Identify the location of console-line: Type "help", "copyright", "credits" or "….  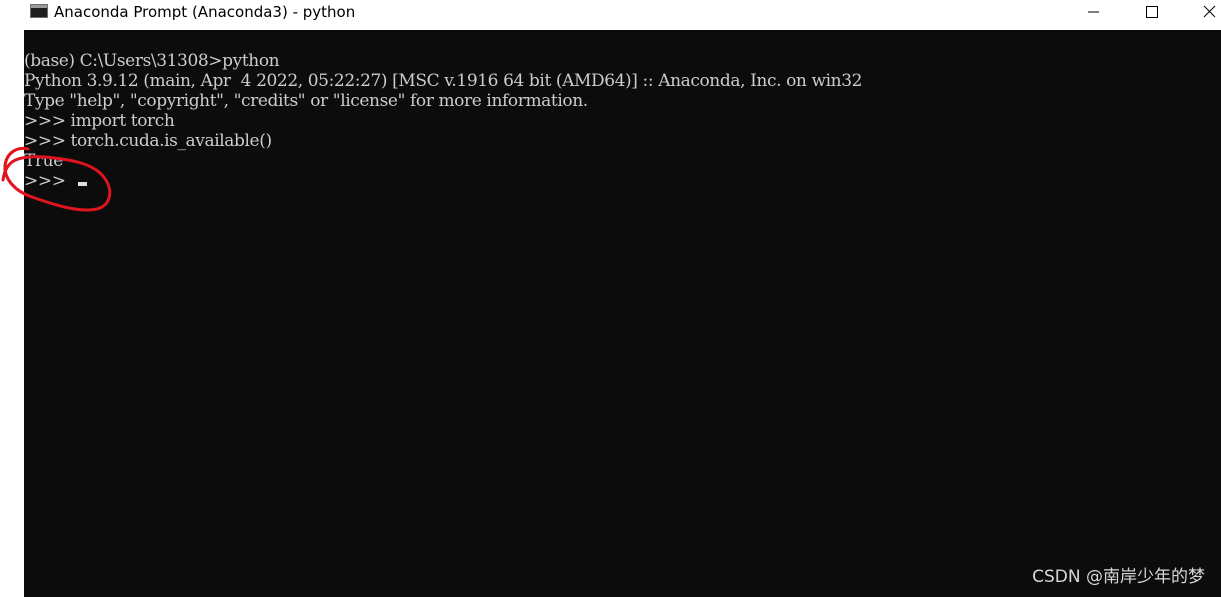
(306, 101).